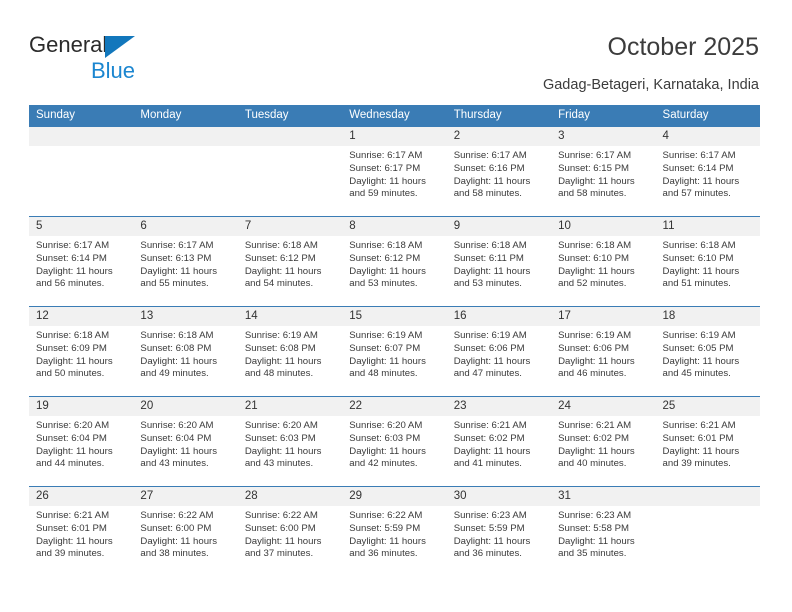  What do you see at coordinates (708, 406) in the screenshot?
I see `day-number: 25` at bounding box center [708, 406].